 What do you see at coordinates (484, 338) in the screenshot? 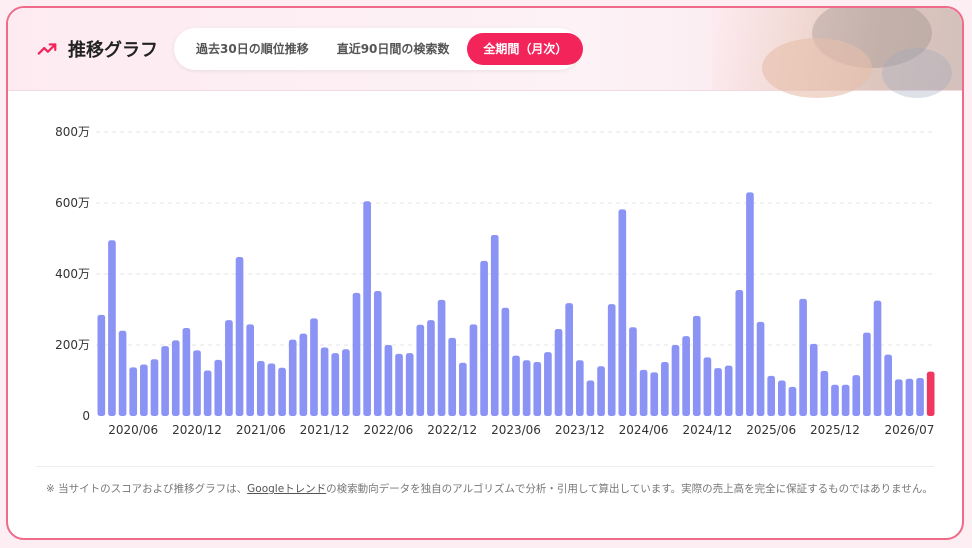
I see `bar-2023/03` at bounding box center [484, 338].